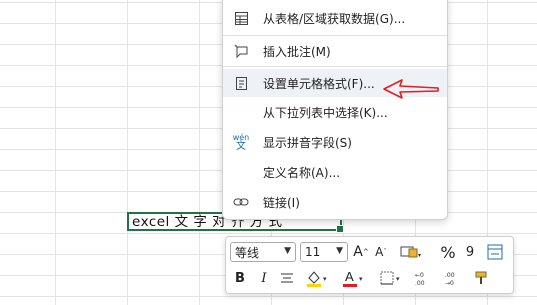 Image resolution: width=537 pixels, height=305 pixels. I want to click on font-name-value: 等线, so click(247, 252).